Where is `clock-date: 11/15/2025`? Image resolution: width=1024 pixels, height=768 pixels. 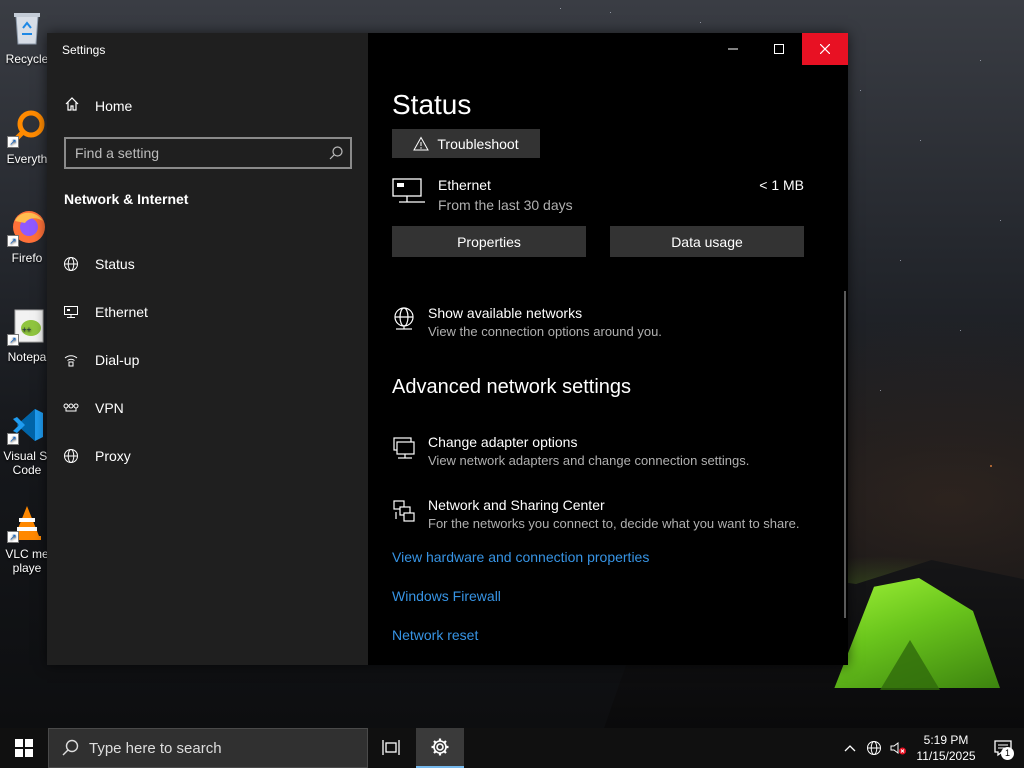 clock-date: 11/15/2025 is located at coordinates (946, 756).